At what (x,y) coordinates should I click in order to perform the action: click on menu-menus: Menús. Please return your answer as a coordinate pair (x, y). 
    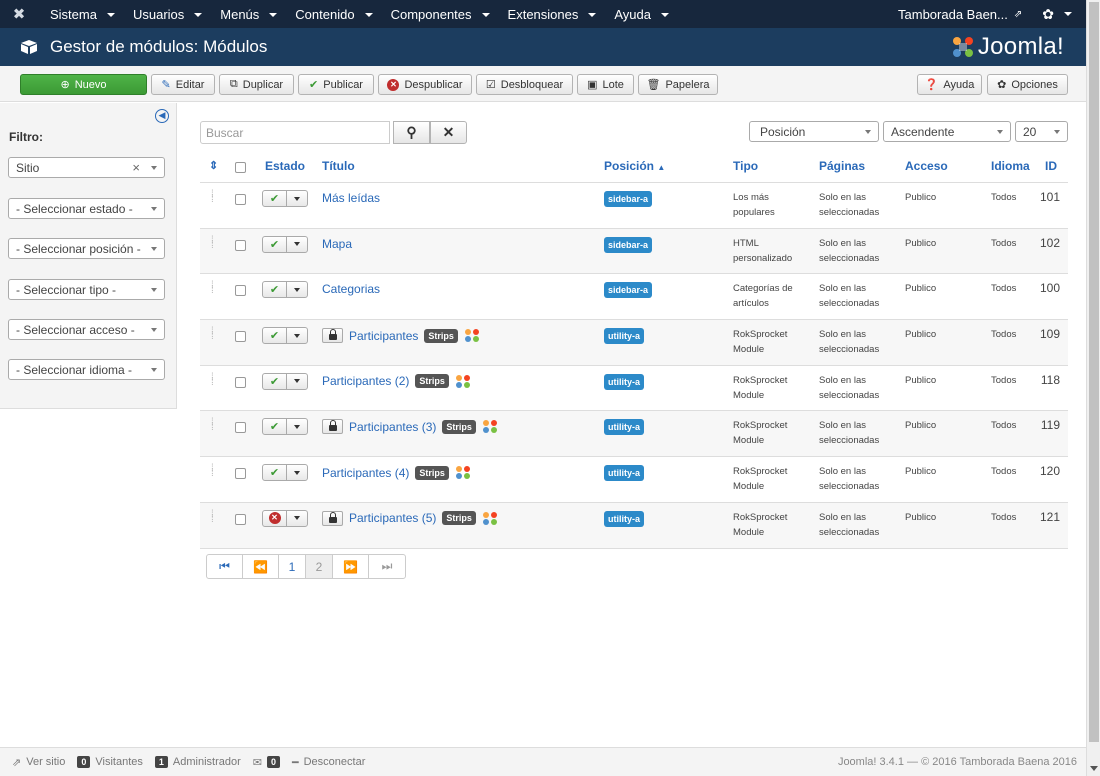
    Looking at the image, I should click on (245, 14).